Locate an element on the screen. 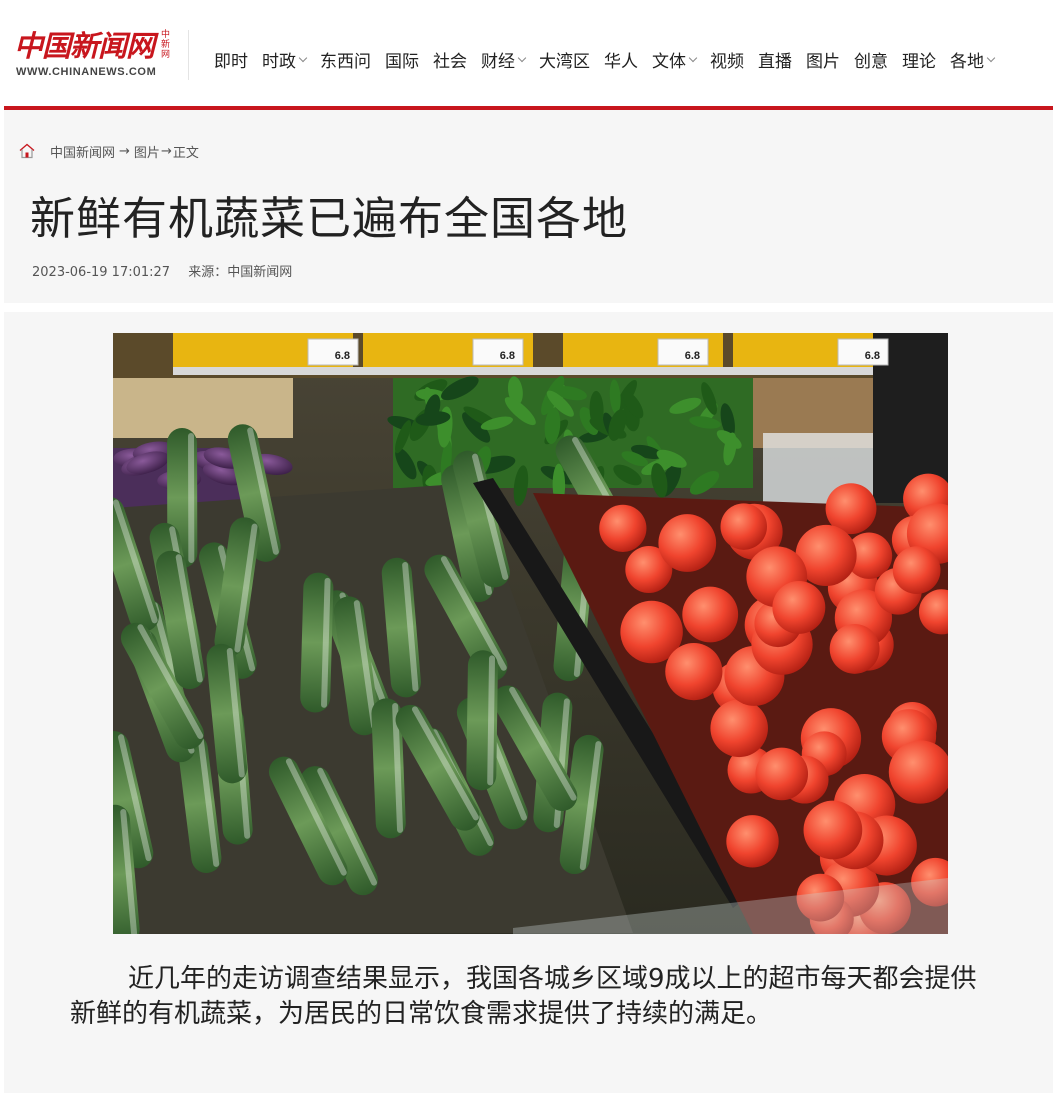 Image resolution: width=1053 pixels, height=1093 pixels. nav-item-label: 文体 is located at coordinates (669, 61).